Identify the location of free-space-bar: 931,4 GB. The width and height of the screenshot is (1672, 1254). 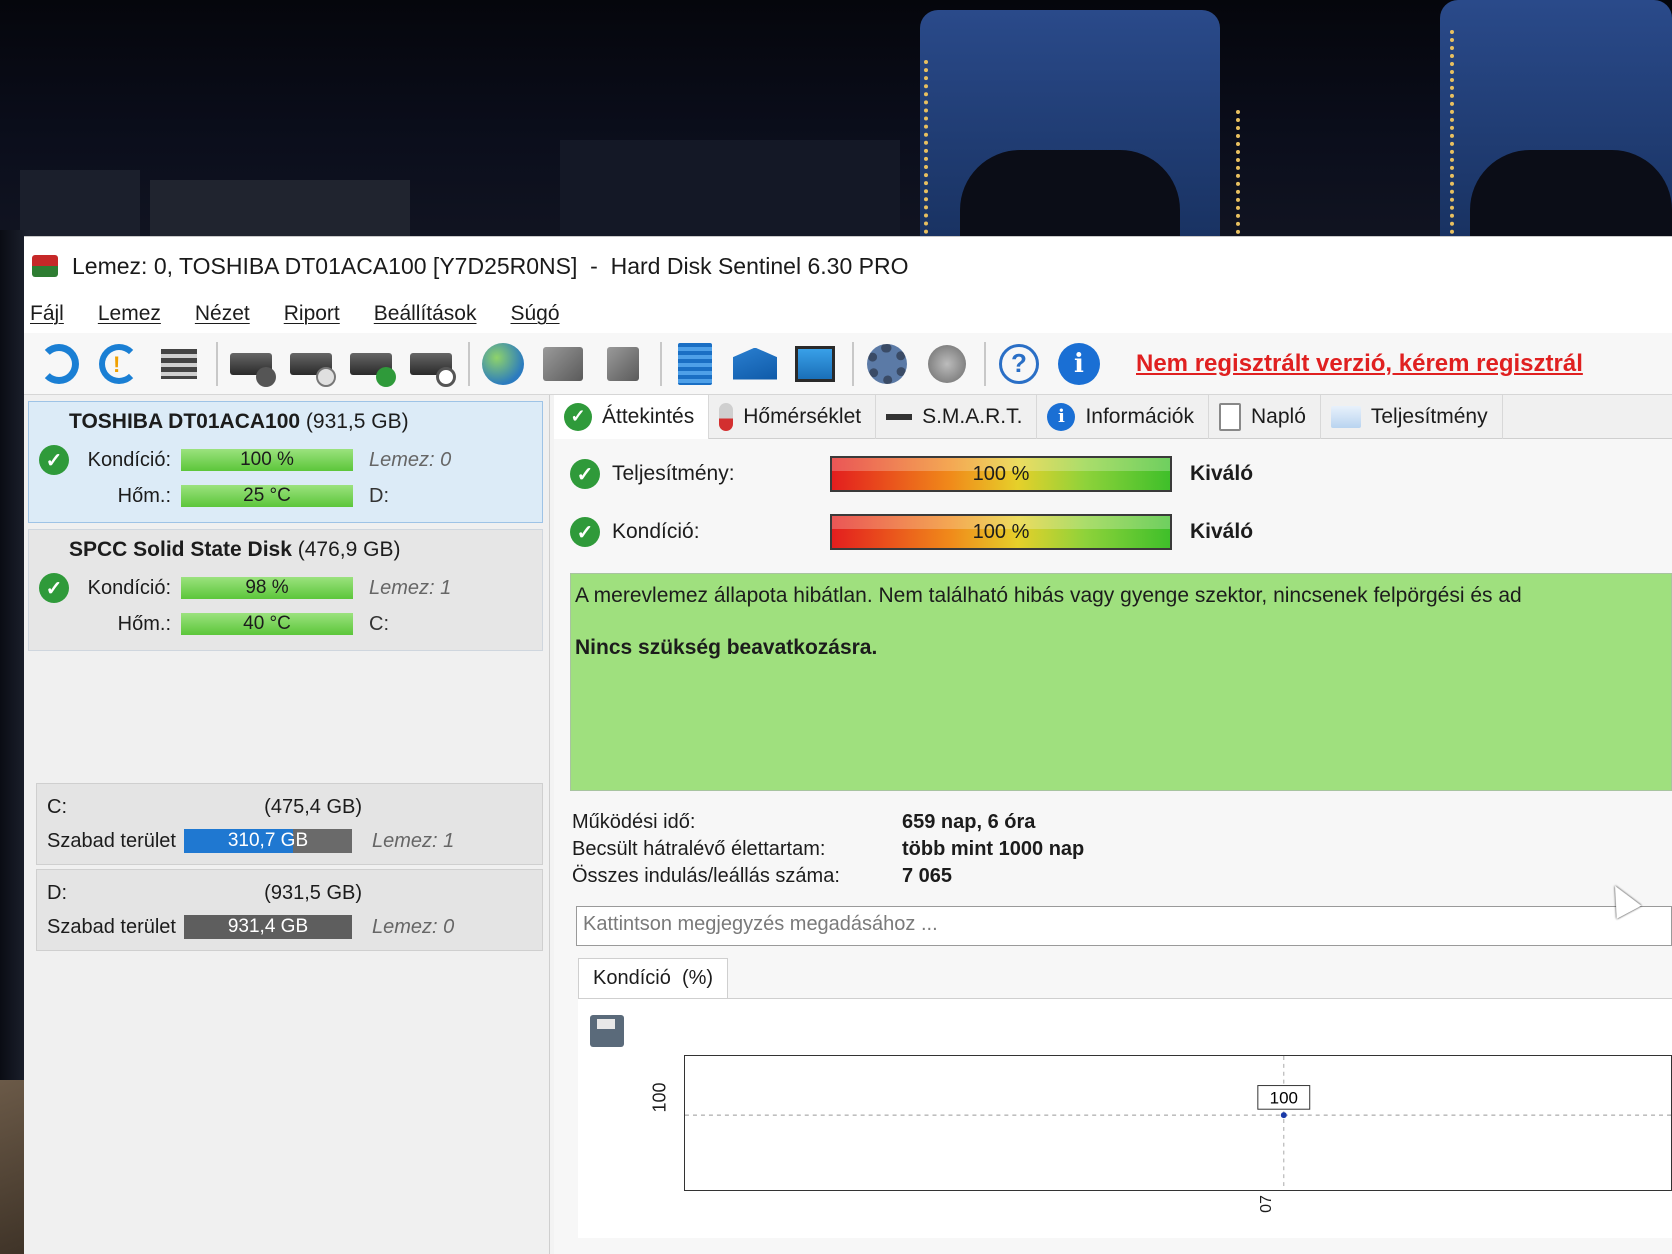
(267, 927).